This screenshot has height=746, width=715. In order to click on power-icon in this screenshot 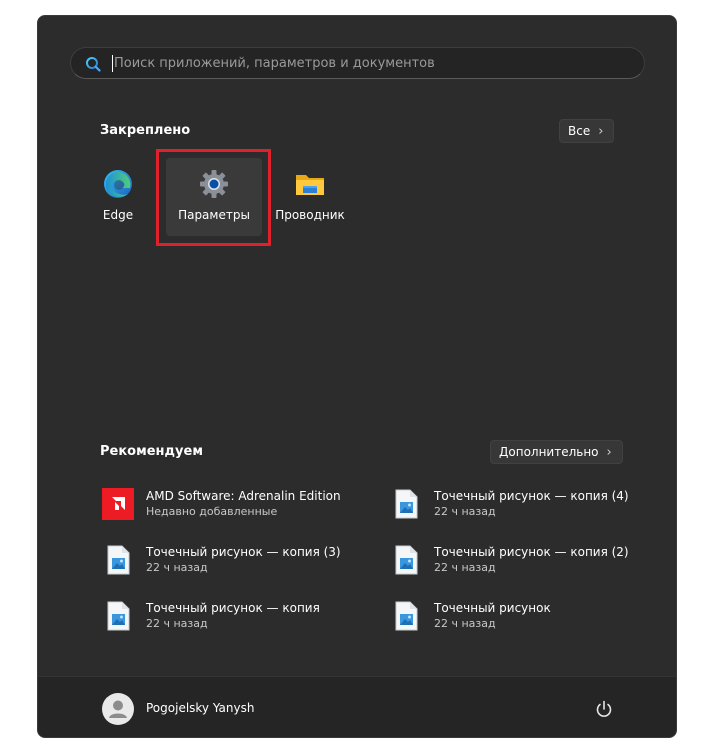, I will do `click(604, 709)`.